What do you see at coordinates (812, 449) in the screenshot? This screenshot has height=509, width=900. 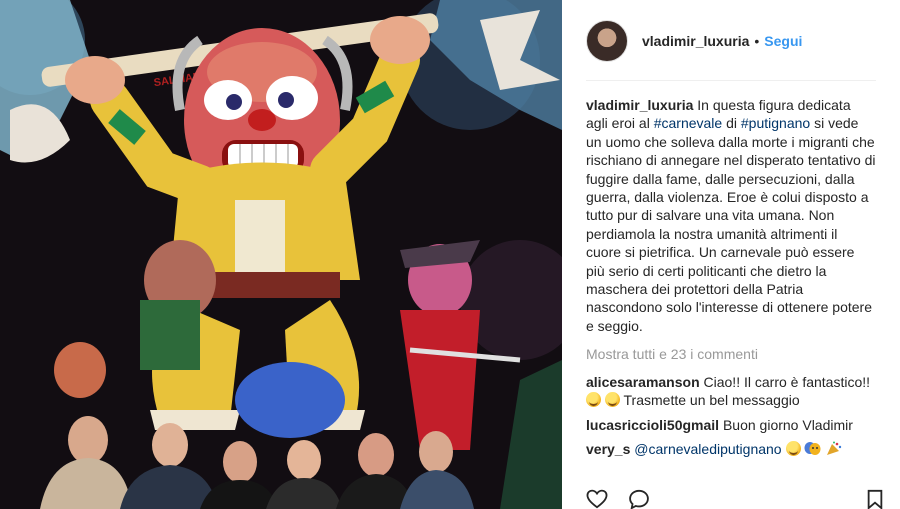 I see `theater-masks-icon` at bounding box center [812, 449].